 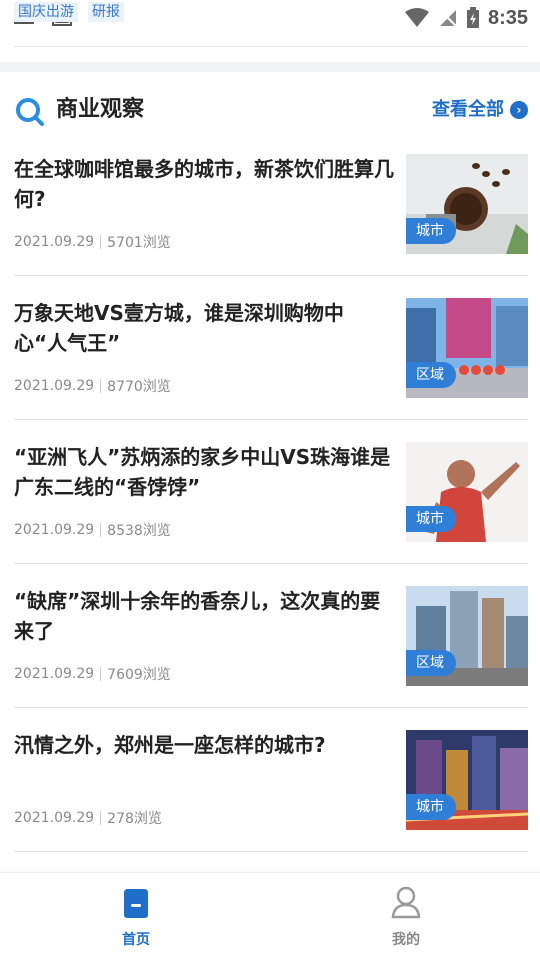 I want to click on system-status: 8:35, so click(x=466, y=18).